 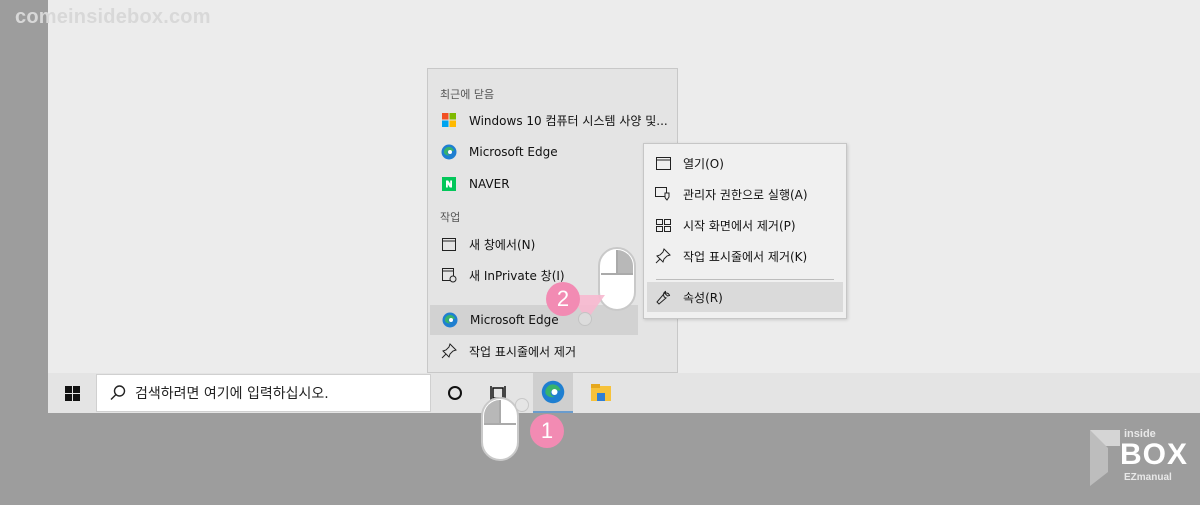 I want to click on taskbar: 검색하려면 여기에 입력하십시오., so click(x=624, y=393).